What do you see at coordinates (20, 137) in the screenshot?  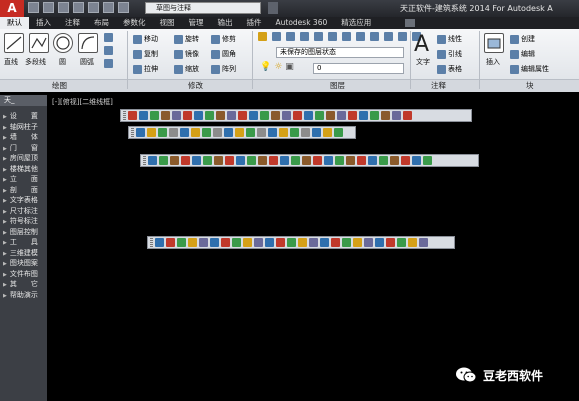 I see `palette-item: 墙 体` at bounding box center [20, 137].